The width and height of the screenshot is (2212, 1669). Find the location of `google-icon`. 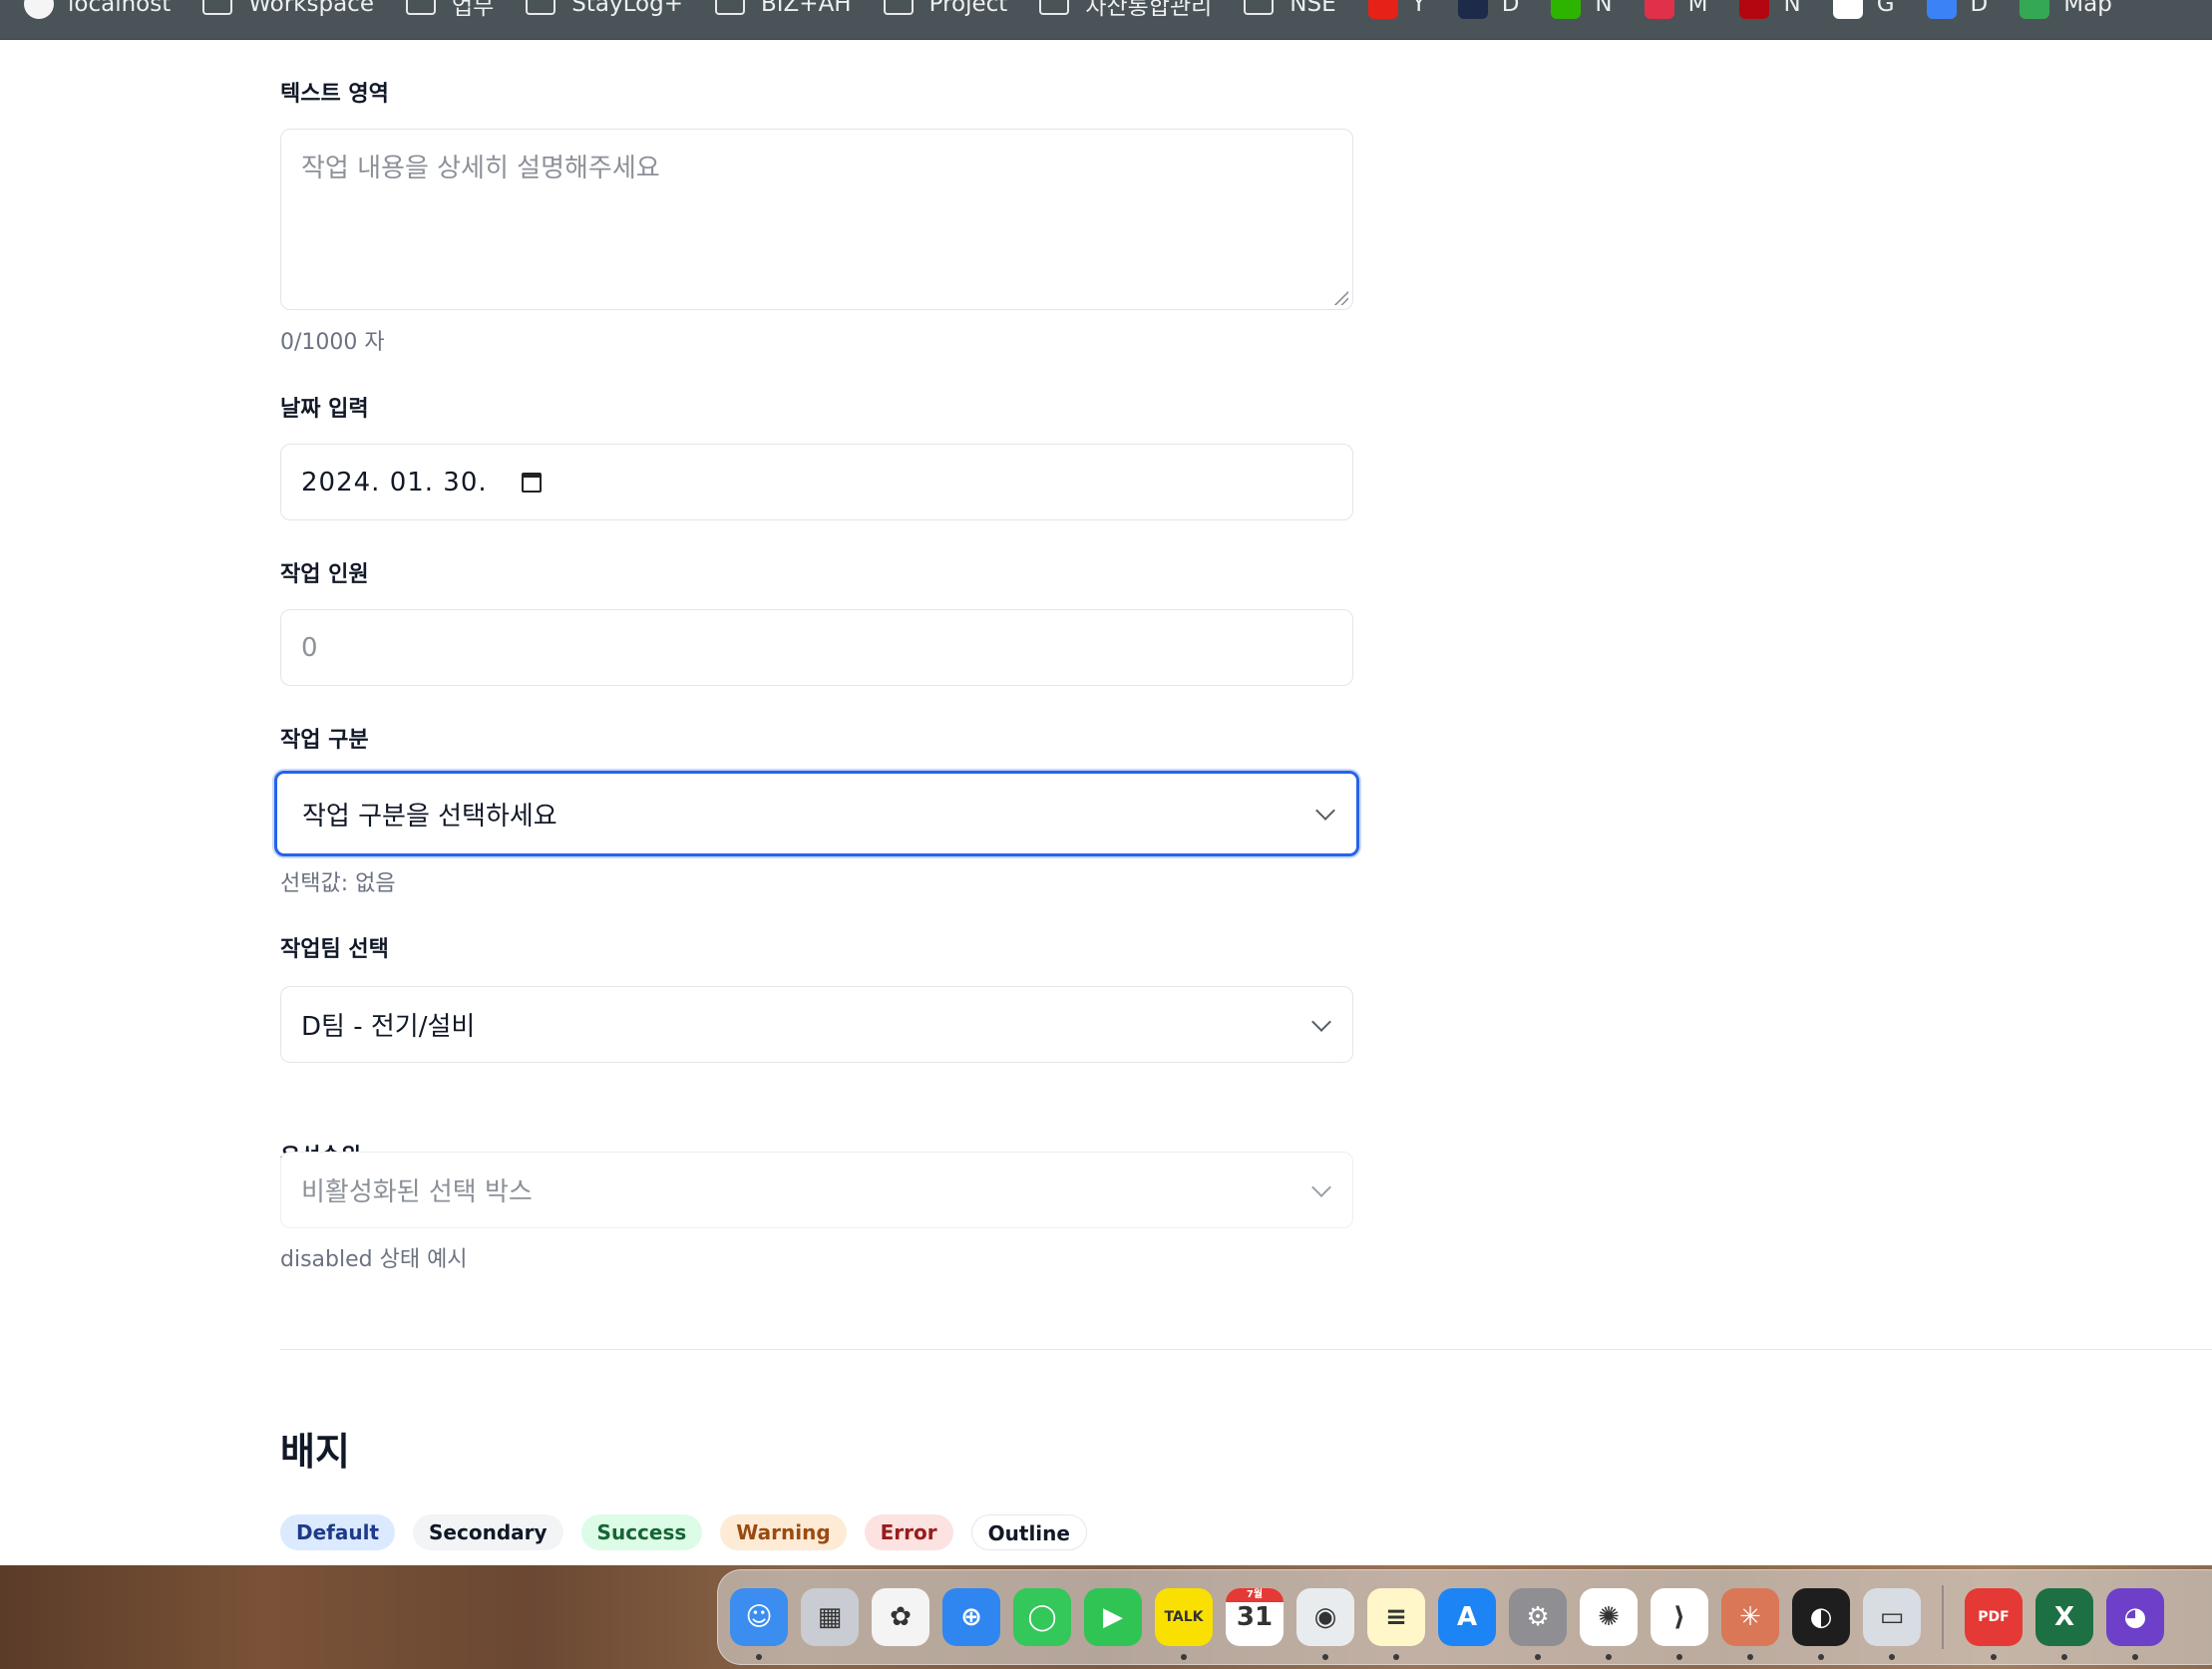

google-icon is located at coordinates (1847, 9).